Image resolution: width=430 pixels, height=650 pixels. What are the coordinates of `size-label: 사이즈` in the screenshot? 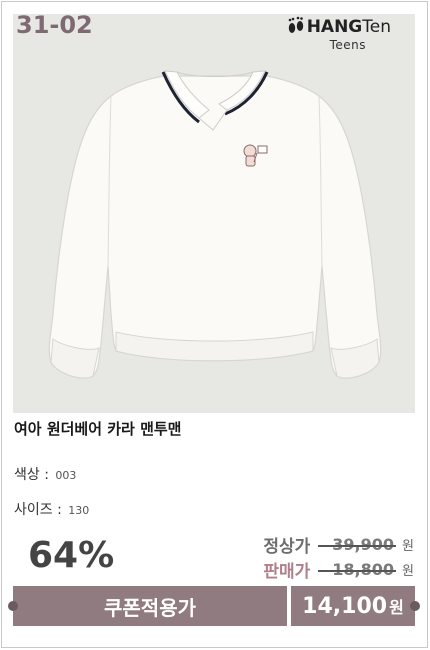 It's located at (33, 510).